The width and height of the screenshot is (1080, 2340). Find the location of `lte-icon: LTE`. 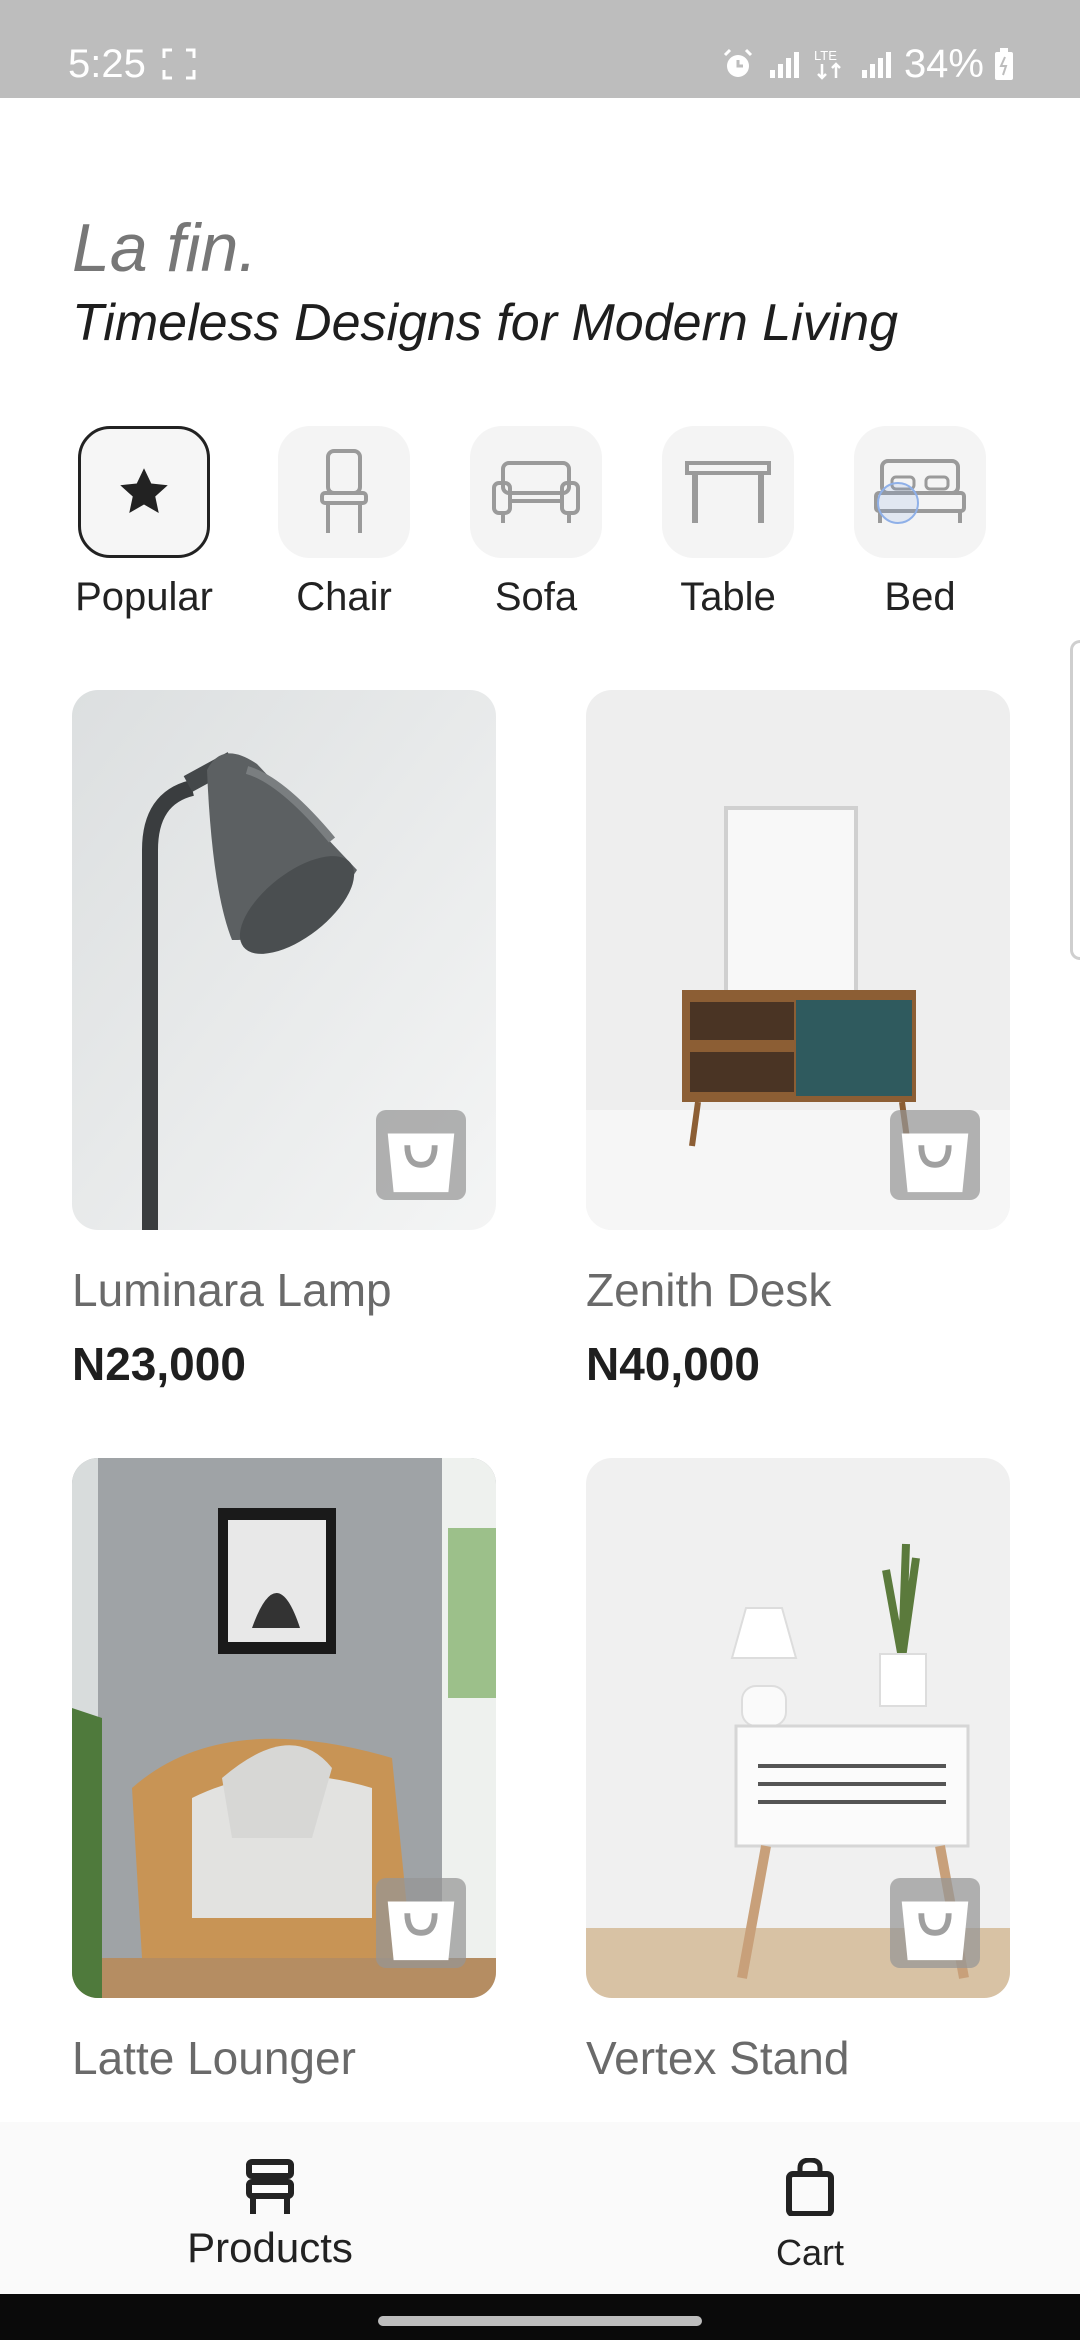

lte-icon: LTE is located at coordinates (827, 64).